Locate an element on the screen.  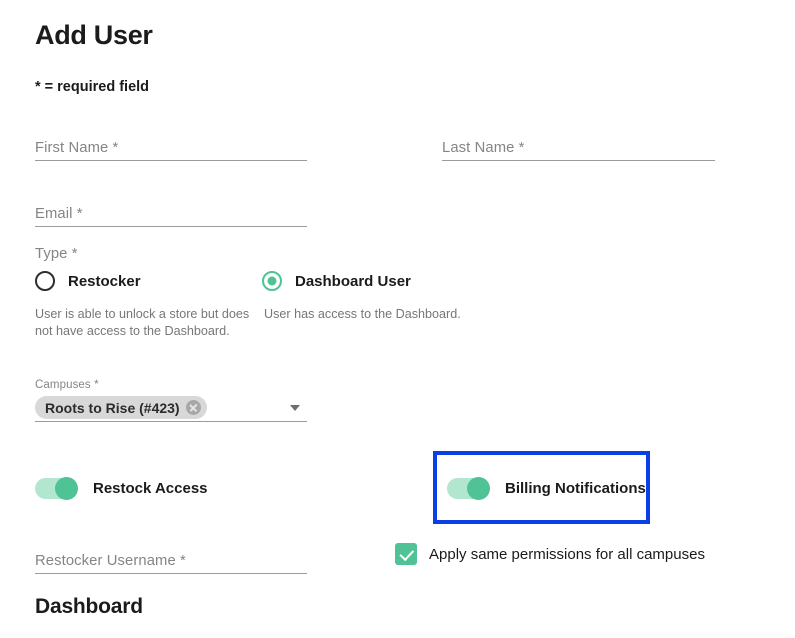
last-name-input: Last Name * is located at coordinates (578, 146).